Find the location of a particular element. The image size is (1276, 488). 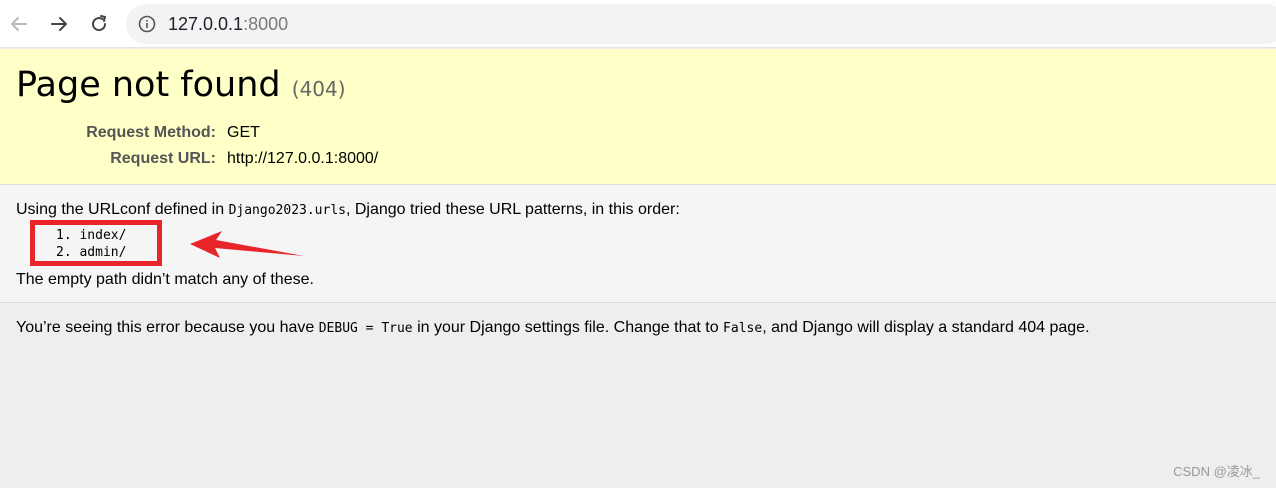

back-arrow-icon is located at coordinates (19, 24).